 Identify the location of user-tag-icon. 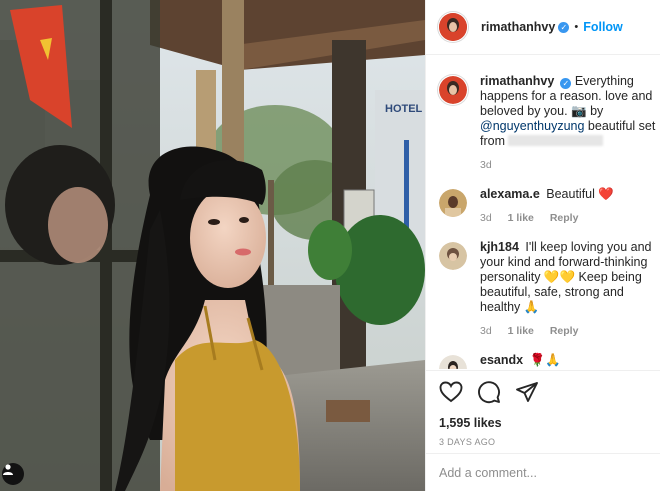
(13, 474).